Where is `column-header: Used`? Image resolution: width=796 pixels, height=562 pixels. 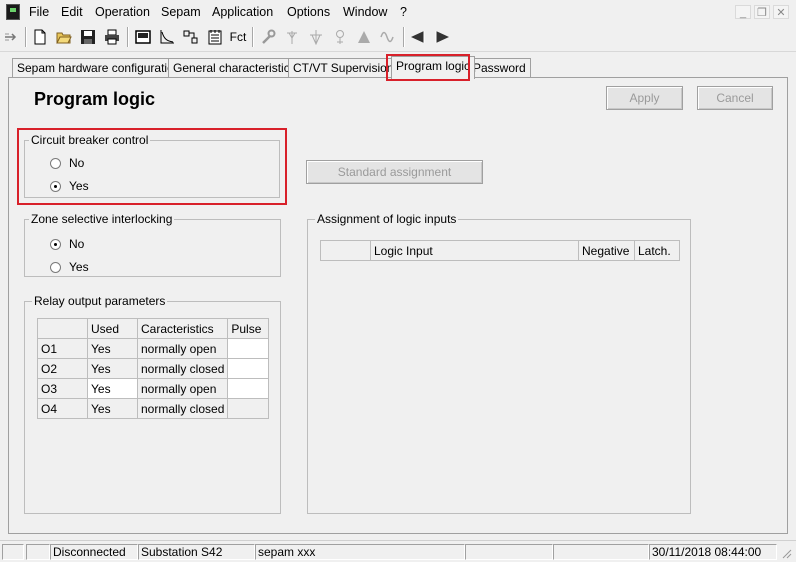
column-header: Used is located at coordinates (112, 328).